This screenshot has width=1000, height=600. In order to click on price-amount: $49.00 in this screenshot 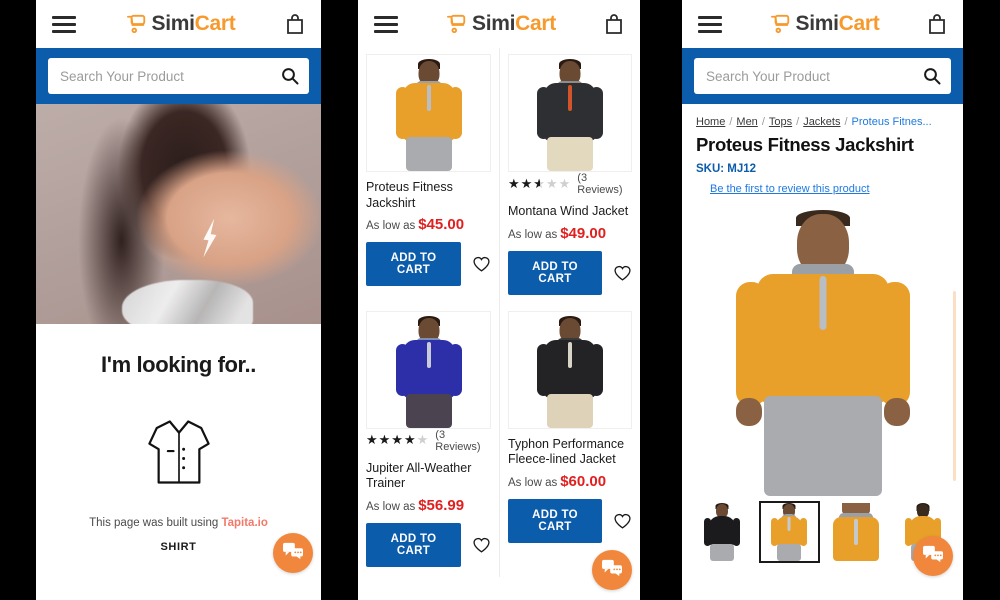, I will do `click(583, 233)`.